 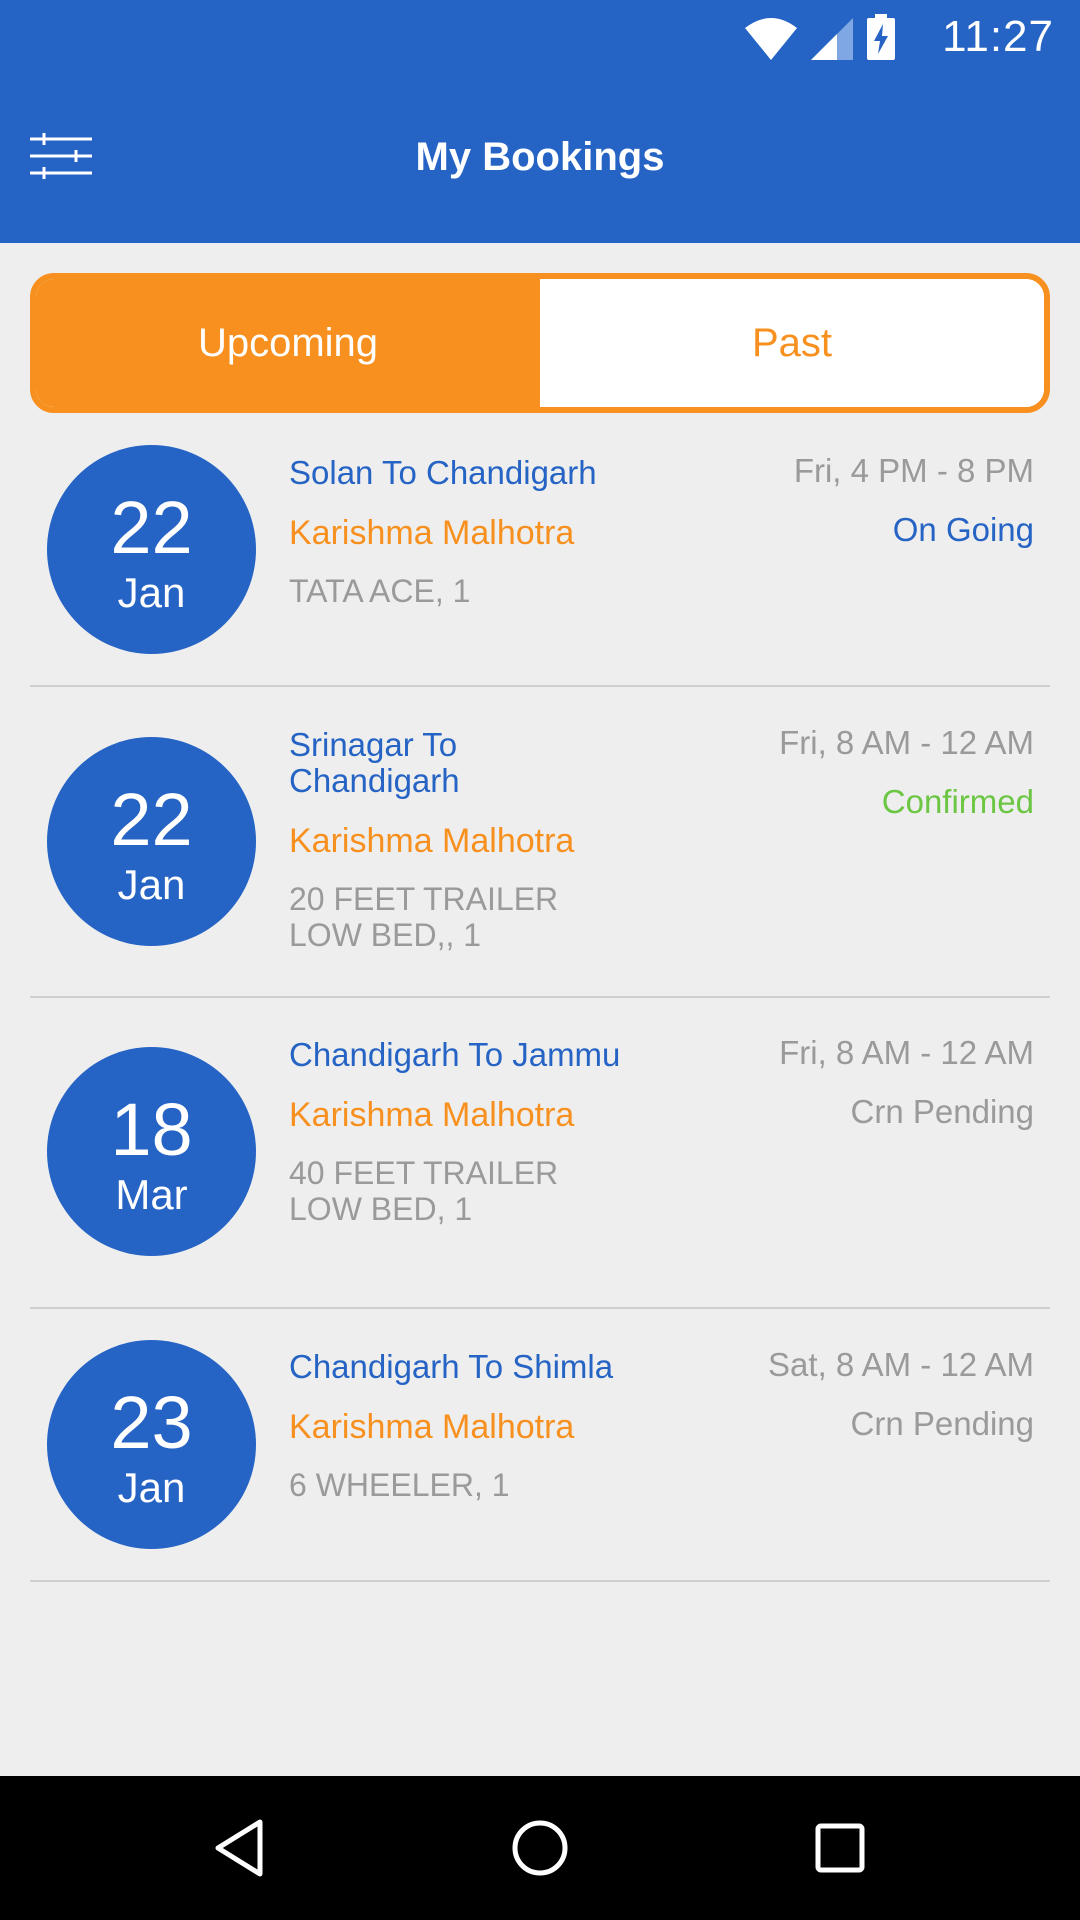 What do you see at coordinates (881, 37) in the screenshot?
I see `battery-charging-icon` at bounding box center [881, 37].